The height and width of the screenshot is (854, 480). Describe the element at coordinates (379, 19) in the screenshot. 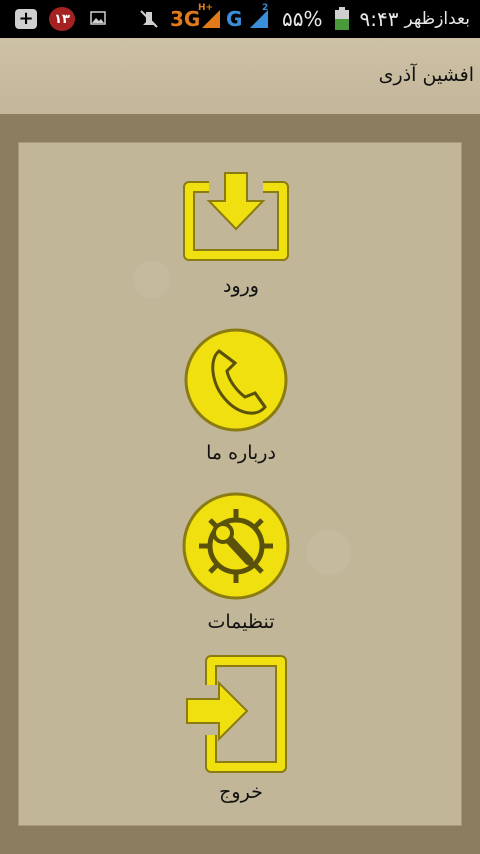

I see `clock-time: ۹:۴۳` at that location.